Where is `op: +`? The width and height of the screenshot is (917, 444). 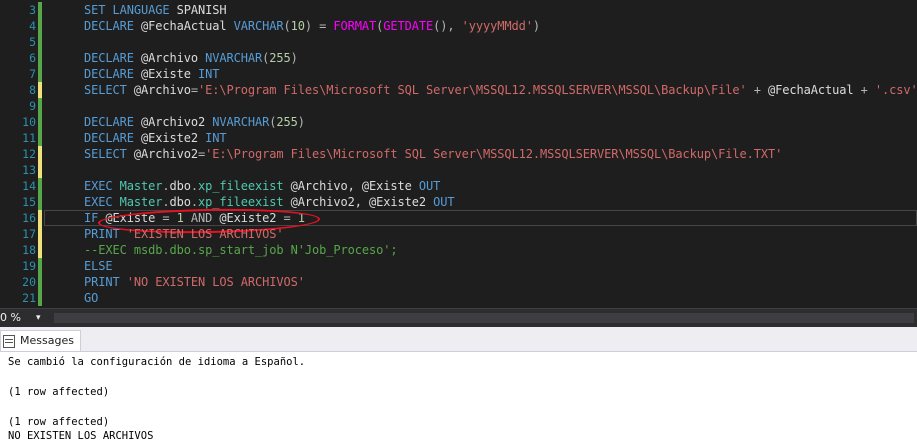 op: + is located at coordinates (757, 90).